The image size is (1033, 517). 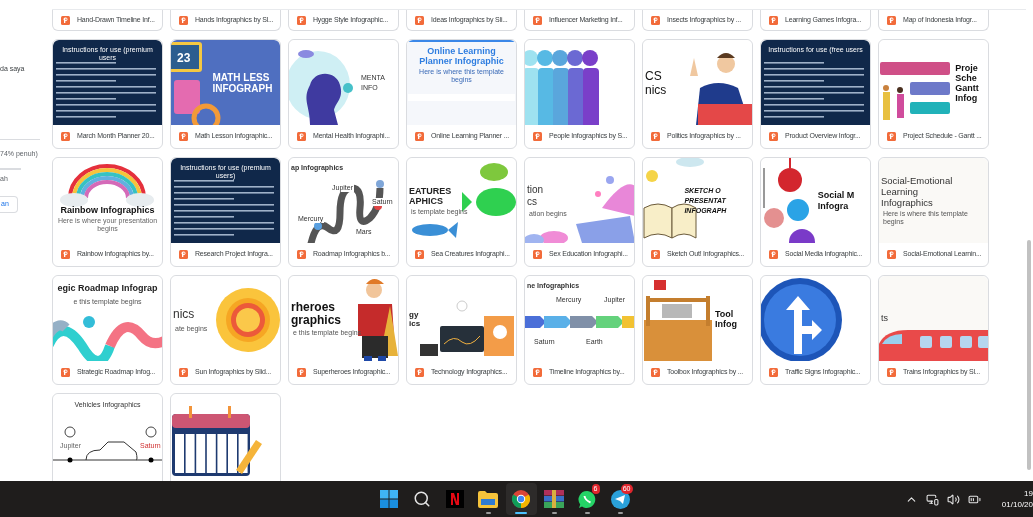 What do you see at coordinates (917, 180) in the screenshot?
I see `slide-title: Social-Emotional` at bounding box center [917, 180].